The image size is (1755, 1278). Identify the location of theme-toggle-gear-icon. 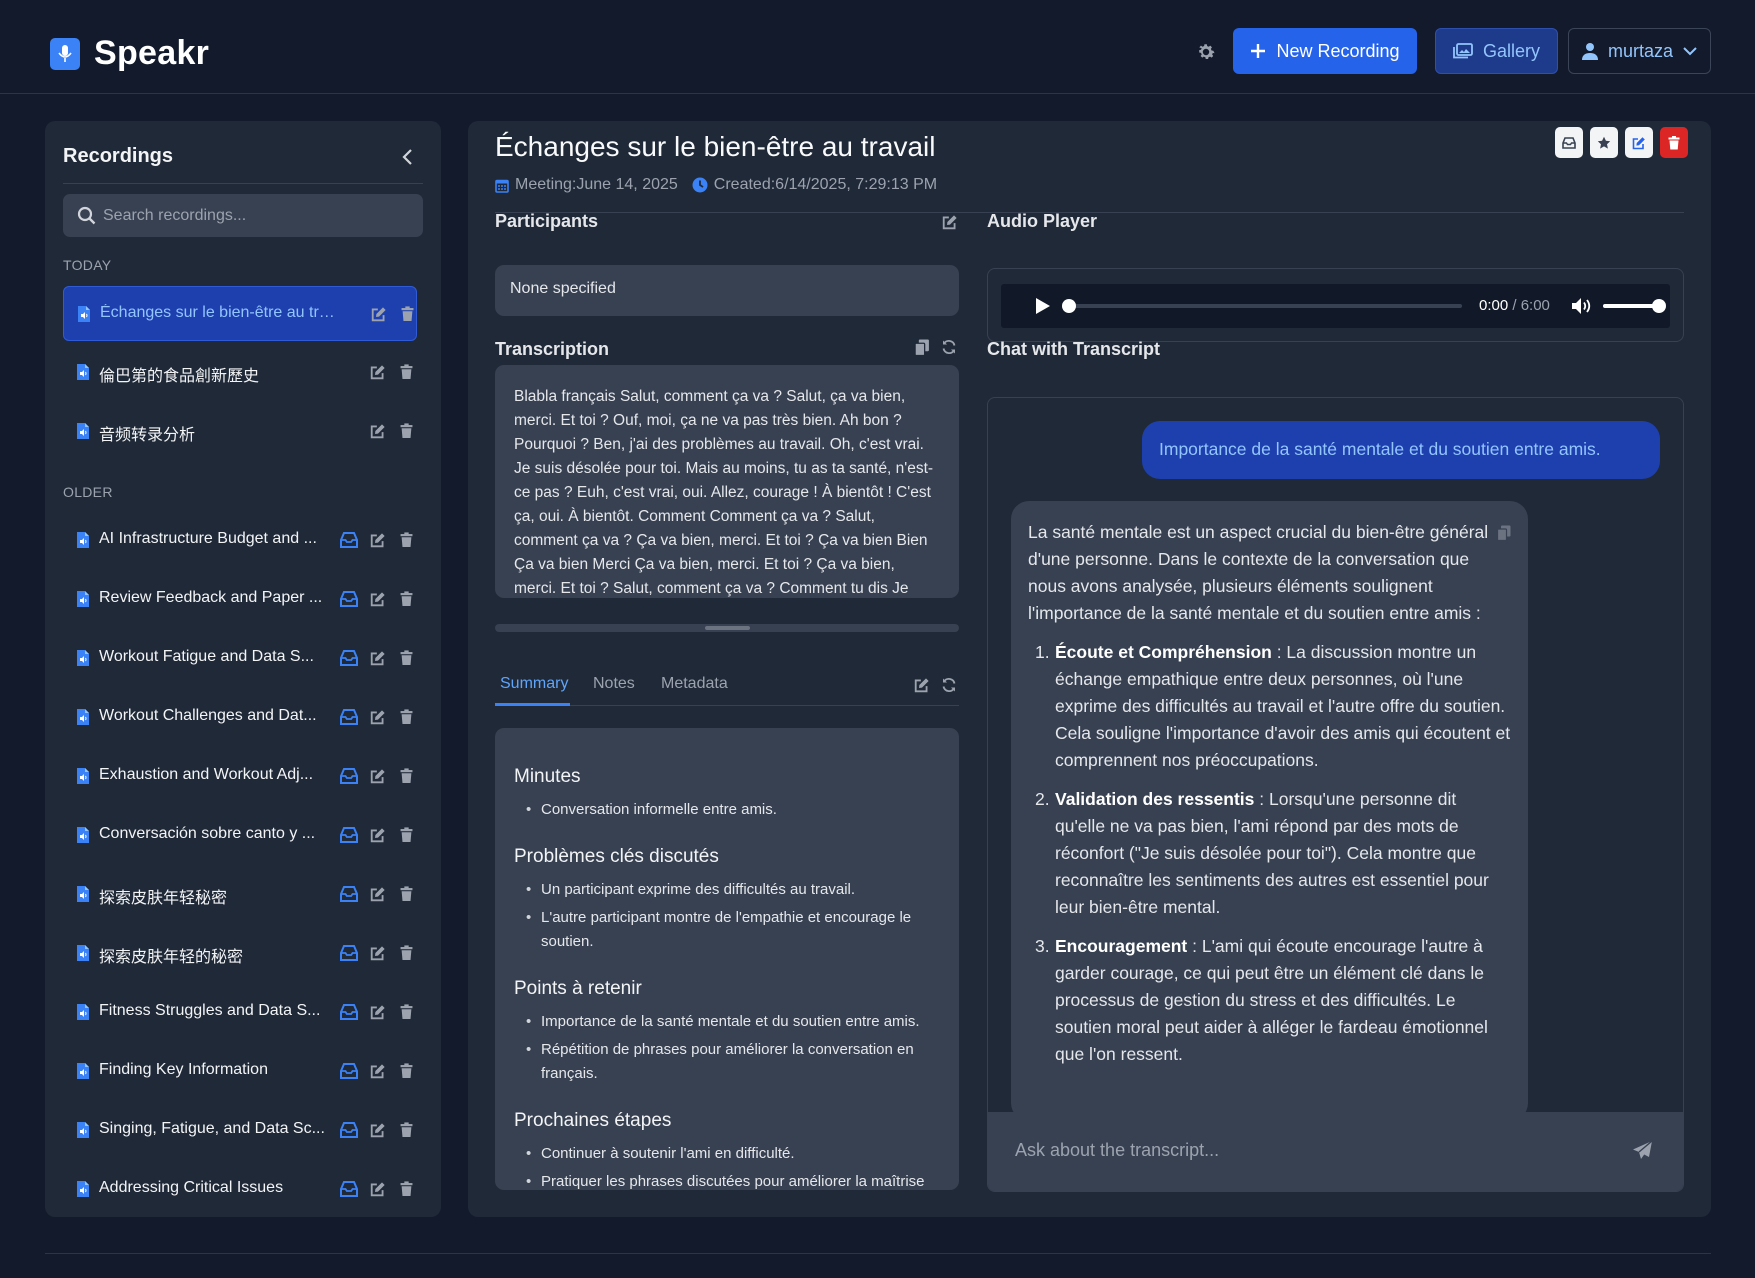
(1206, 52).